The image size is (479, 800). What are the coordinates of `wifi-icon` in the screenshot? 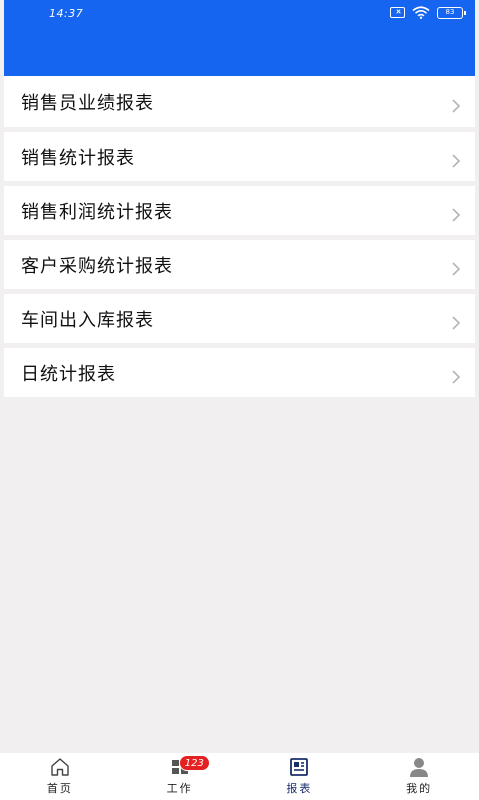 It's located at (421, 12).